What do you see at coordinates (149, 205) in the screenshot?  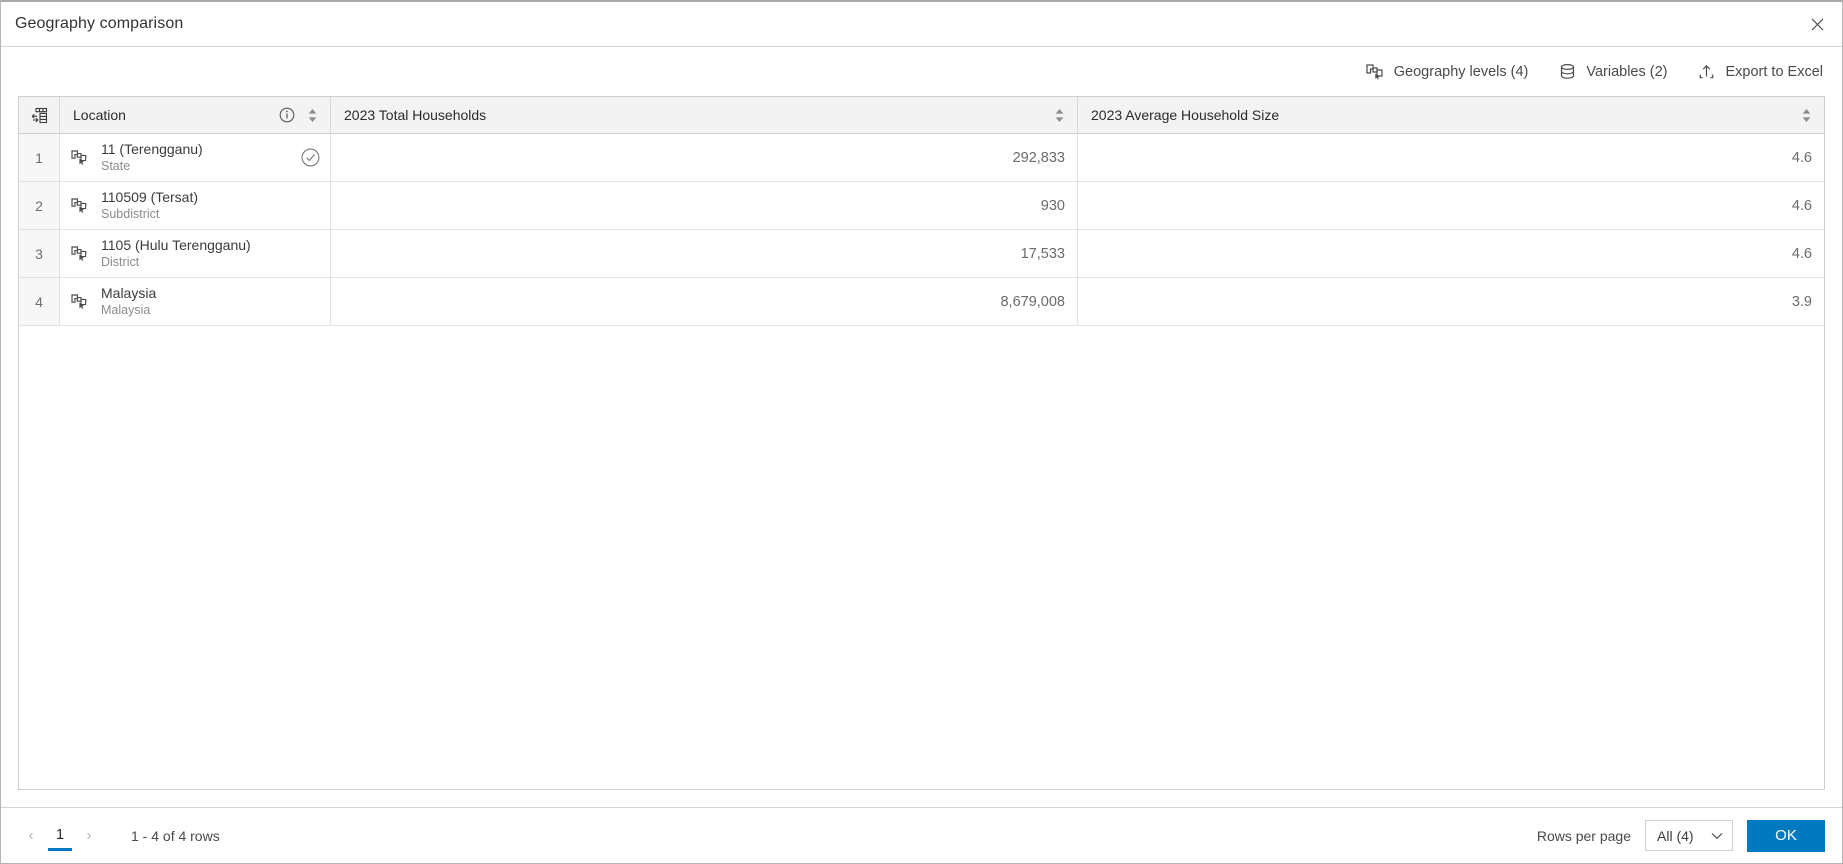 I see `location-text: 110509 (Tersat) Subdistrict` at bounding box center [149, 205].